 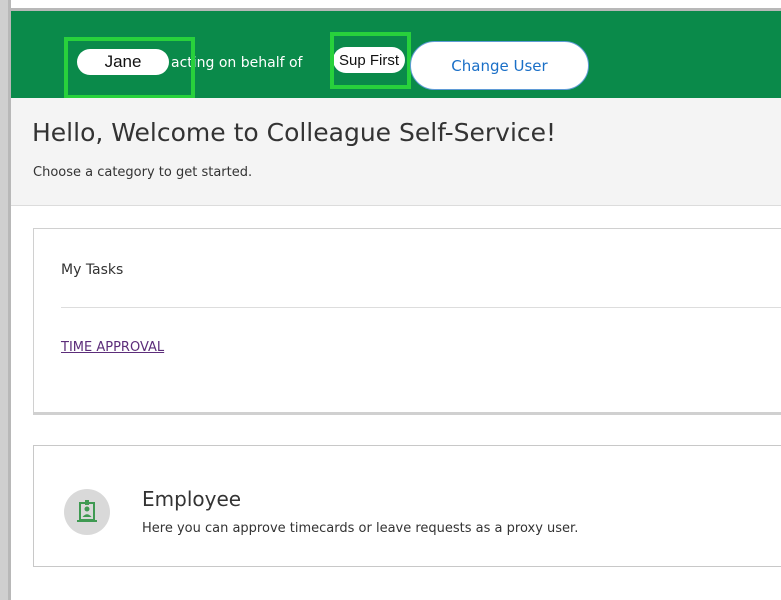 I want to click on time-approval-link: TIME APPROVAL, so click(x=112, y=347).